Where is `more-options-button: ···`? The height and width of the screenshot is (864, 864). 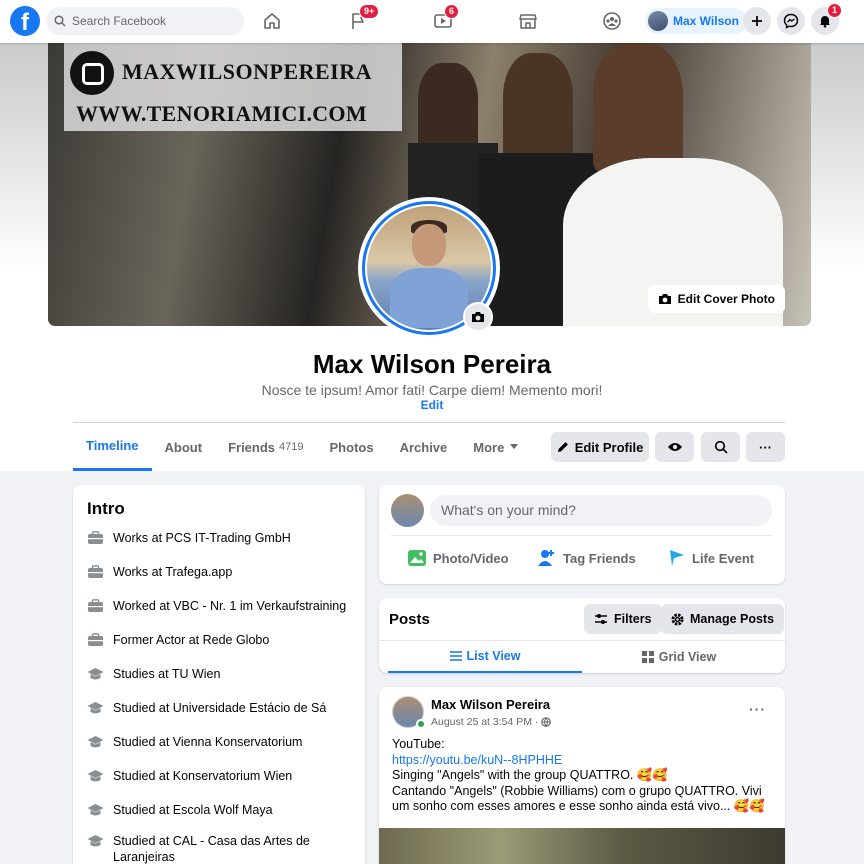 more-options-button: ··· is located at coordinates (765, 447).